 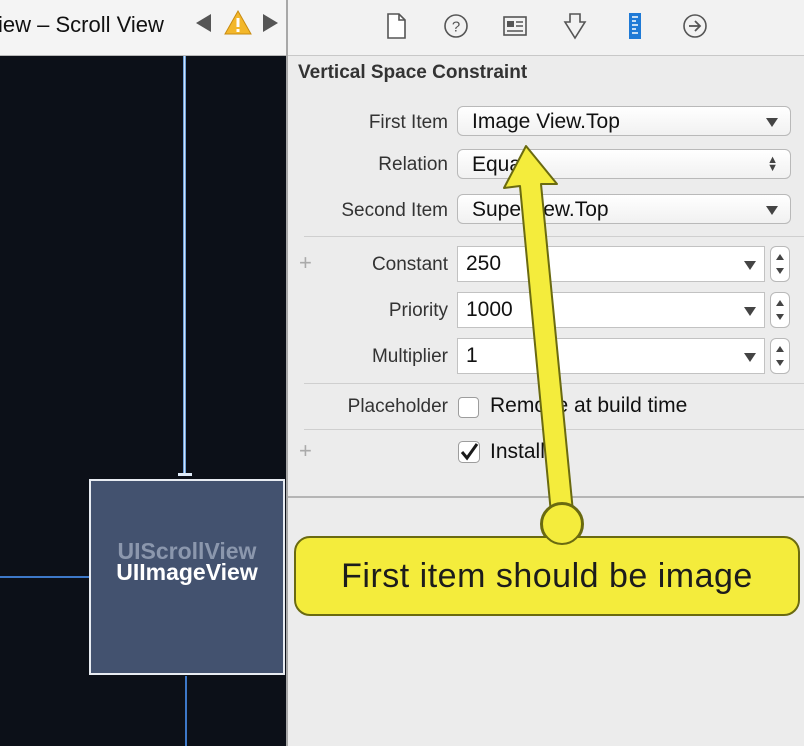 What do you see at coordinates (543, 345) in the screenshot?
I see `annotation-arrow` at bounding box center [543, 345].